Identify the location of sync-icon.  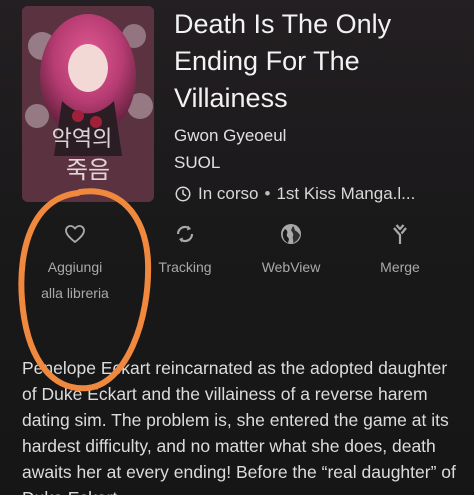
(185, 234).